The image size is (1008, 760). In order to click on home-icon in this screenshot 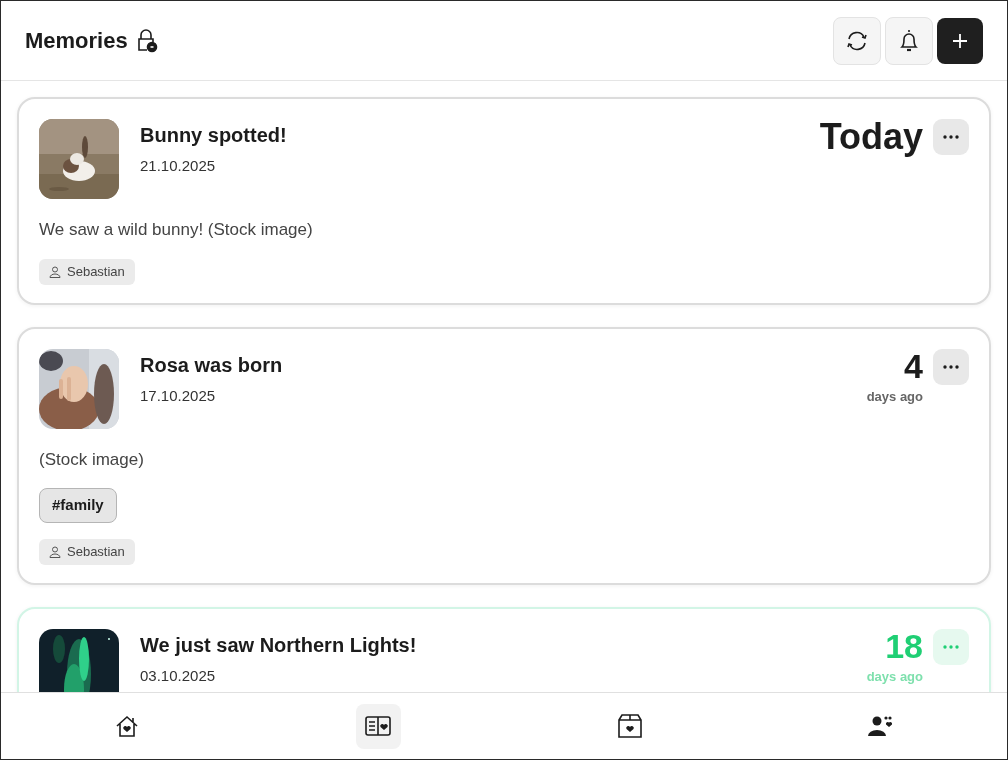, I will do `click(126, 726)`.